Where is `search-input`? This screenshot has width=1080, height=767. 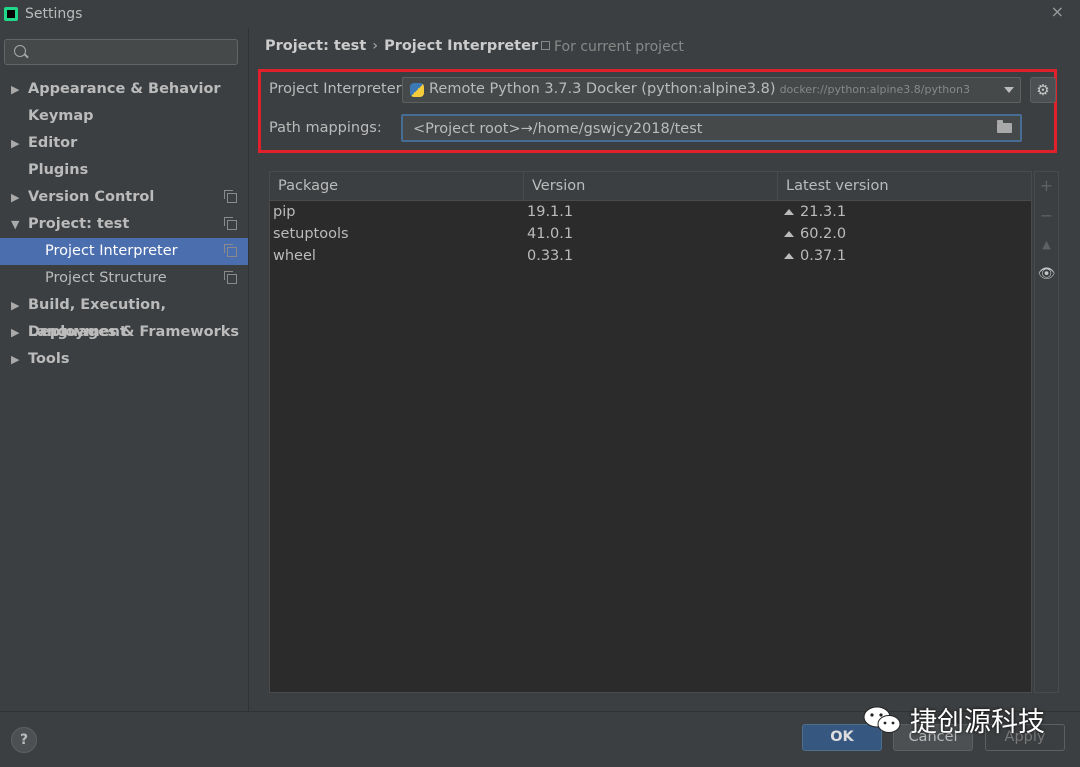
search-input is located at coordinates (133, 53).